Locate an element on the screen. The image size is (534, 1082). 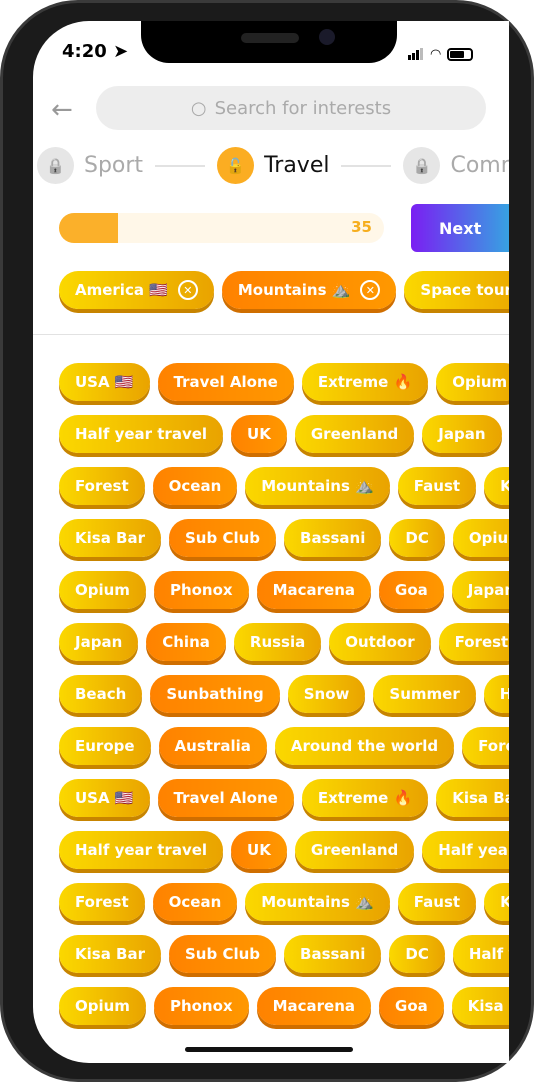
interest-row: USA 🇺🇸 Travel Alone Extreme 🔥 Opium is located at coordinates (284, 382).